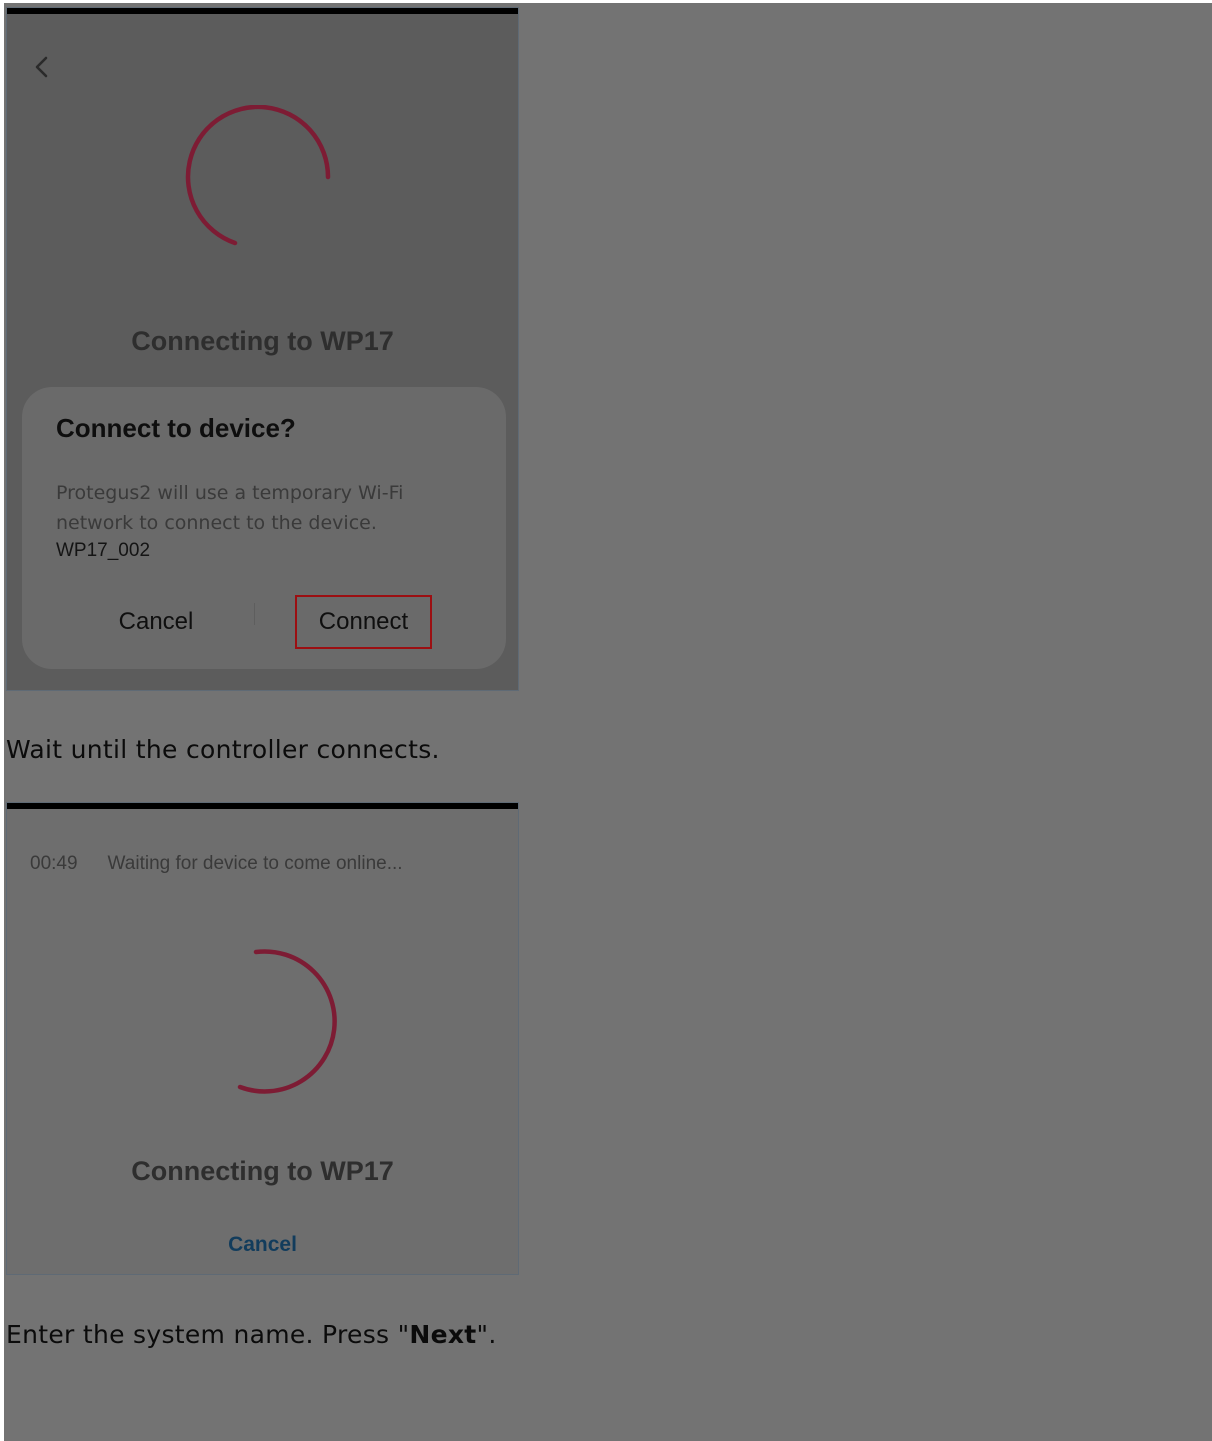  Describe the element at coordinates (262, 1245) in the screenshot. I see `cancel-button: Cancel` at that location.